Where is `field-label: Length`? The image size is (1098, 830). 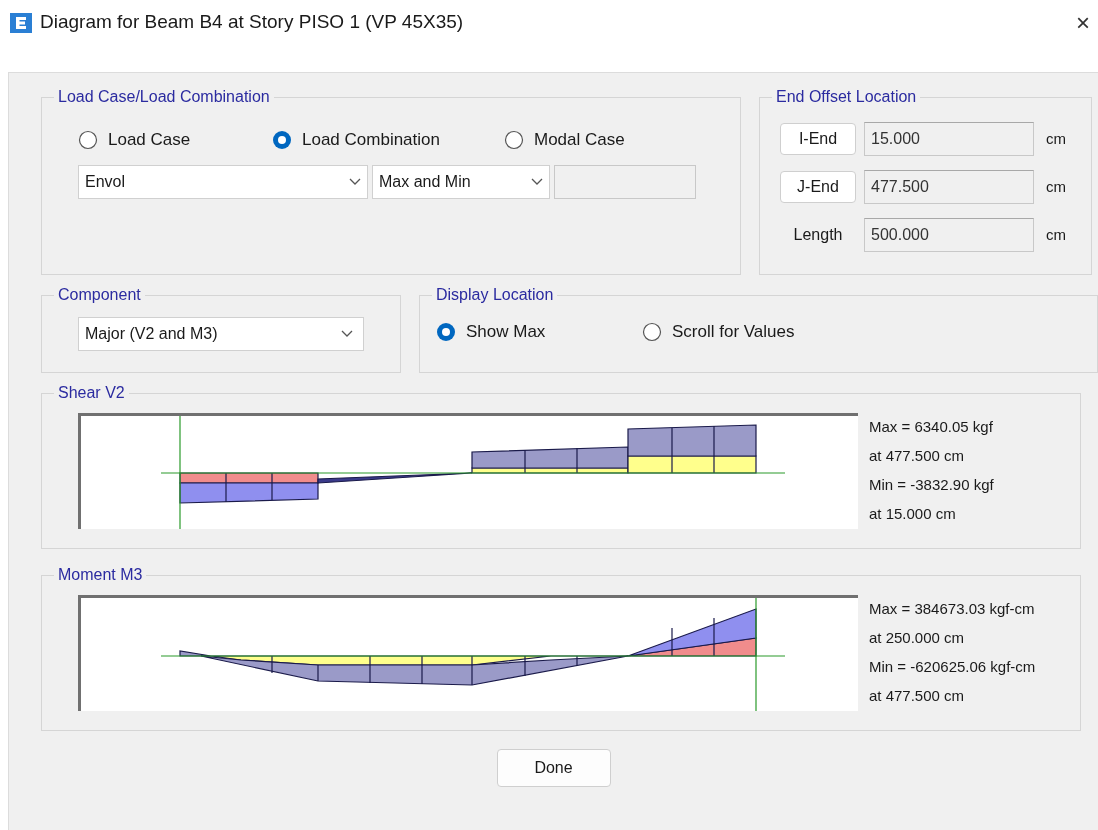 field-label: Length is located at coordinates (818, 235).